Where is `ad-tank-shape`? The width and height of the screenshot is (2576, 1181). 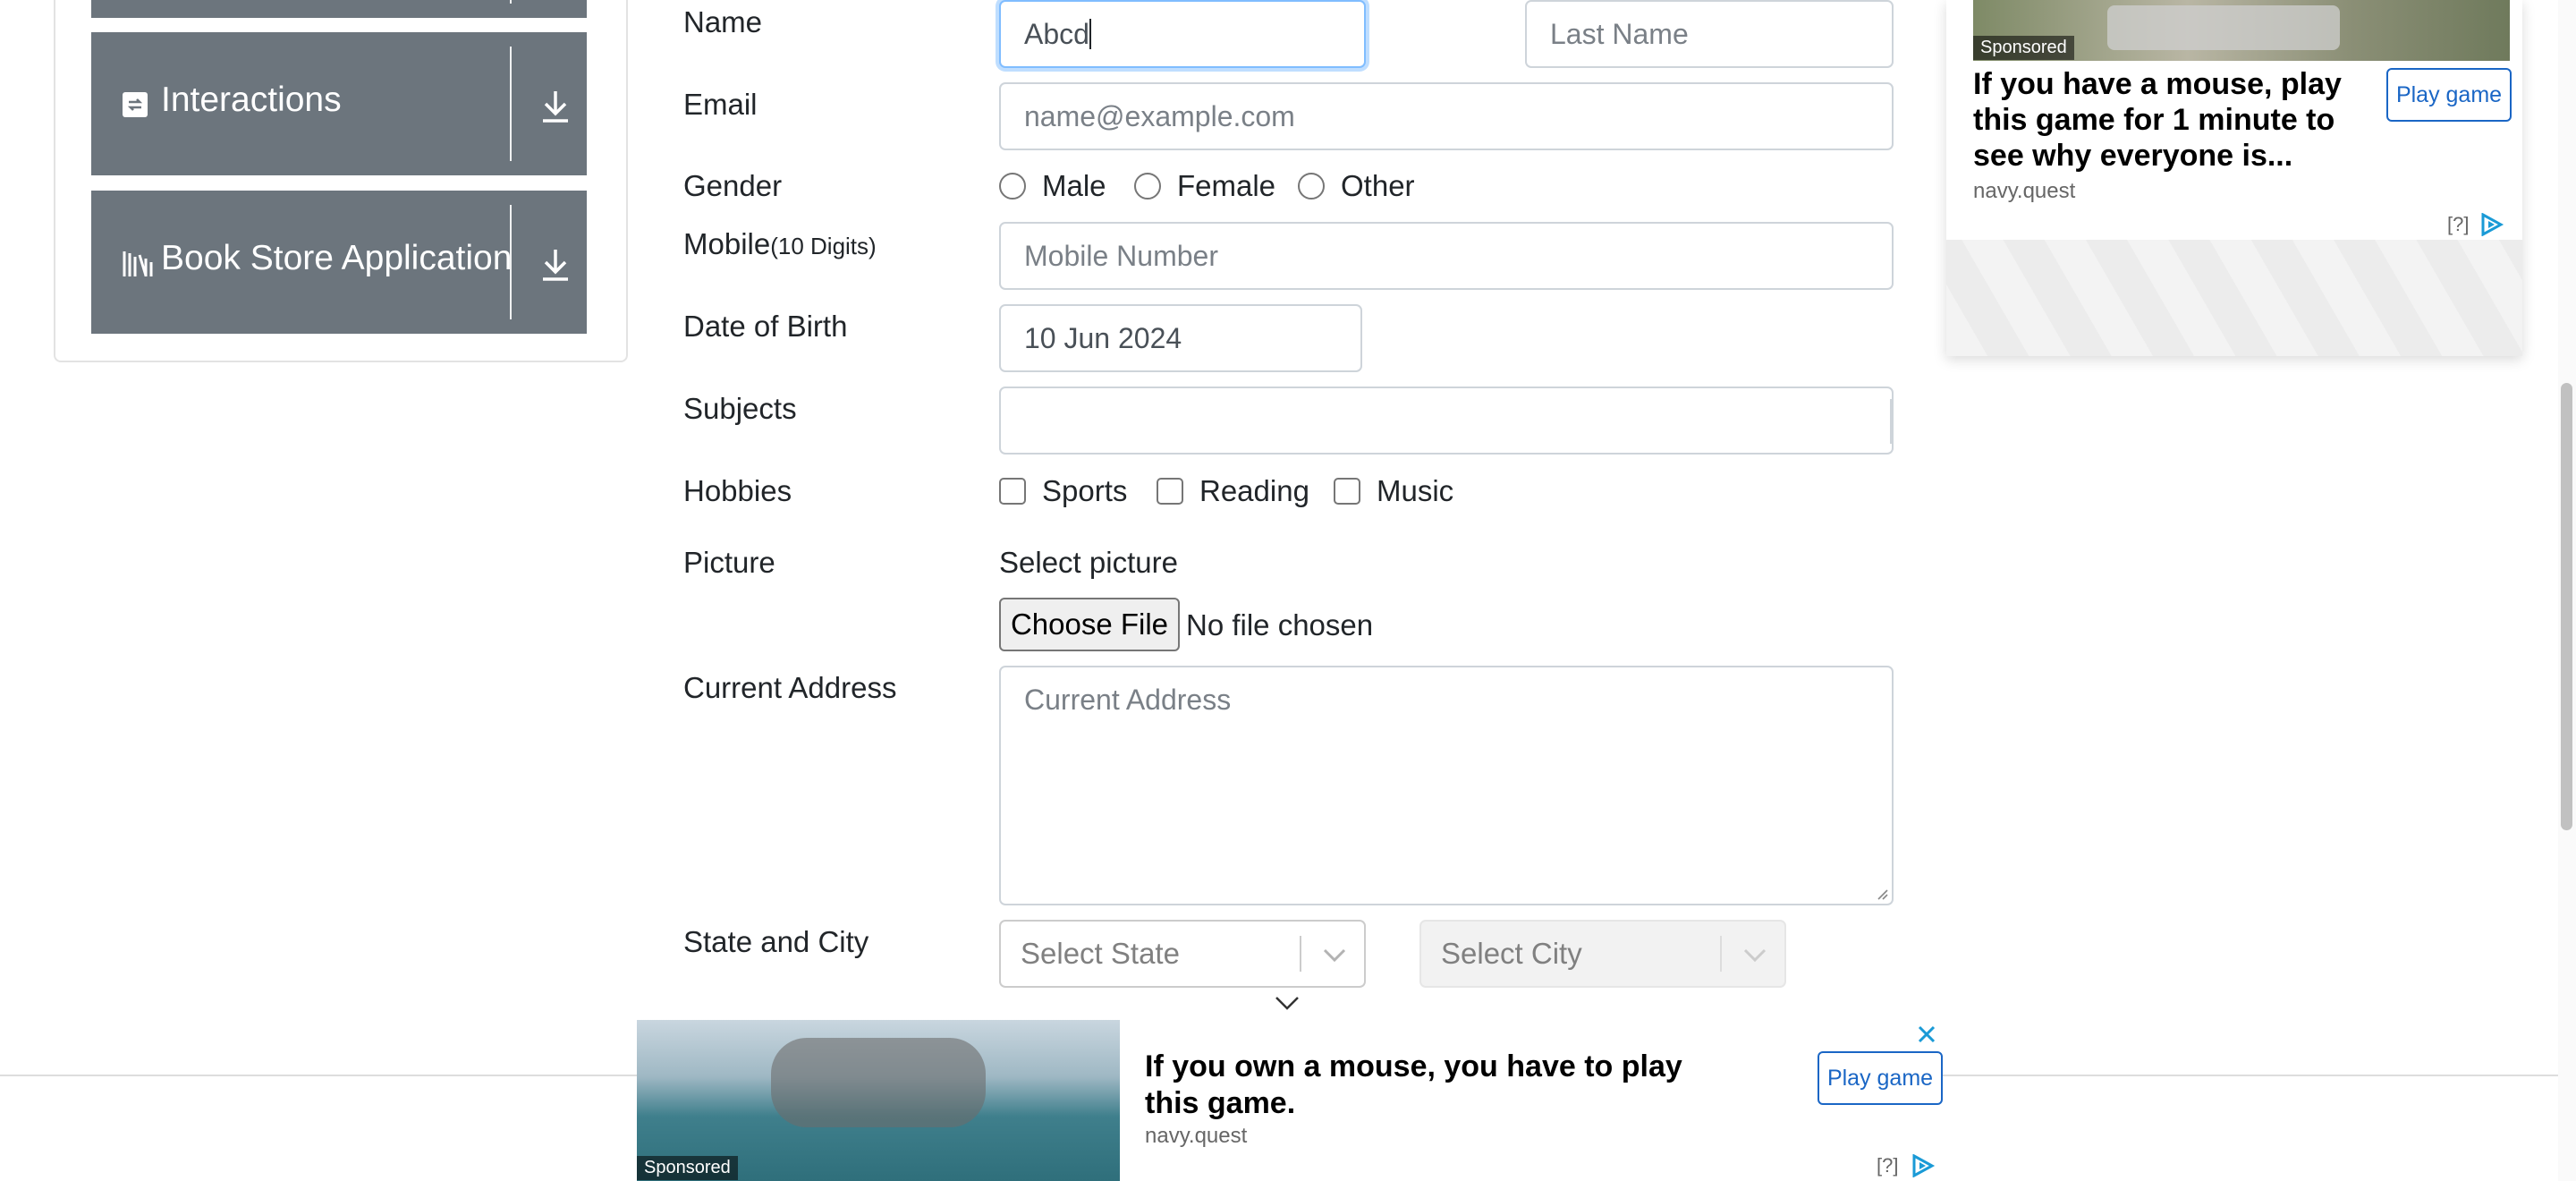 ad-tank-shape is located at coordinates (2223, 27).